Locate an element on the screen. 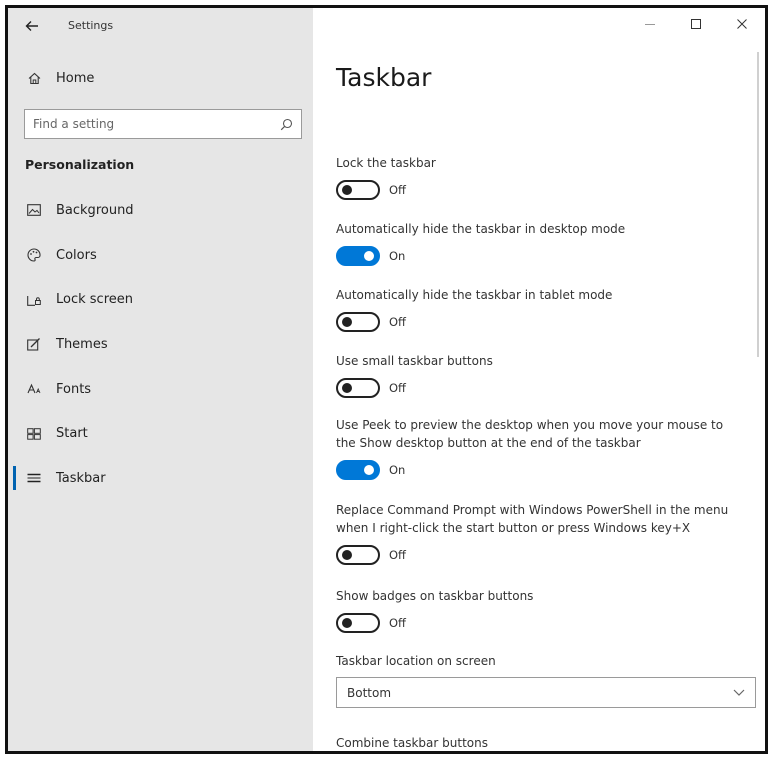 The height and width of the screenshot is (759, 773). chevron-down-icon is located at coordinates (739, 692).